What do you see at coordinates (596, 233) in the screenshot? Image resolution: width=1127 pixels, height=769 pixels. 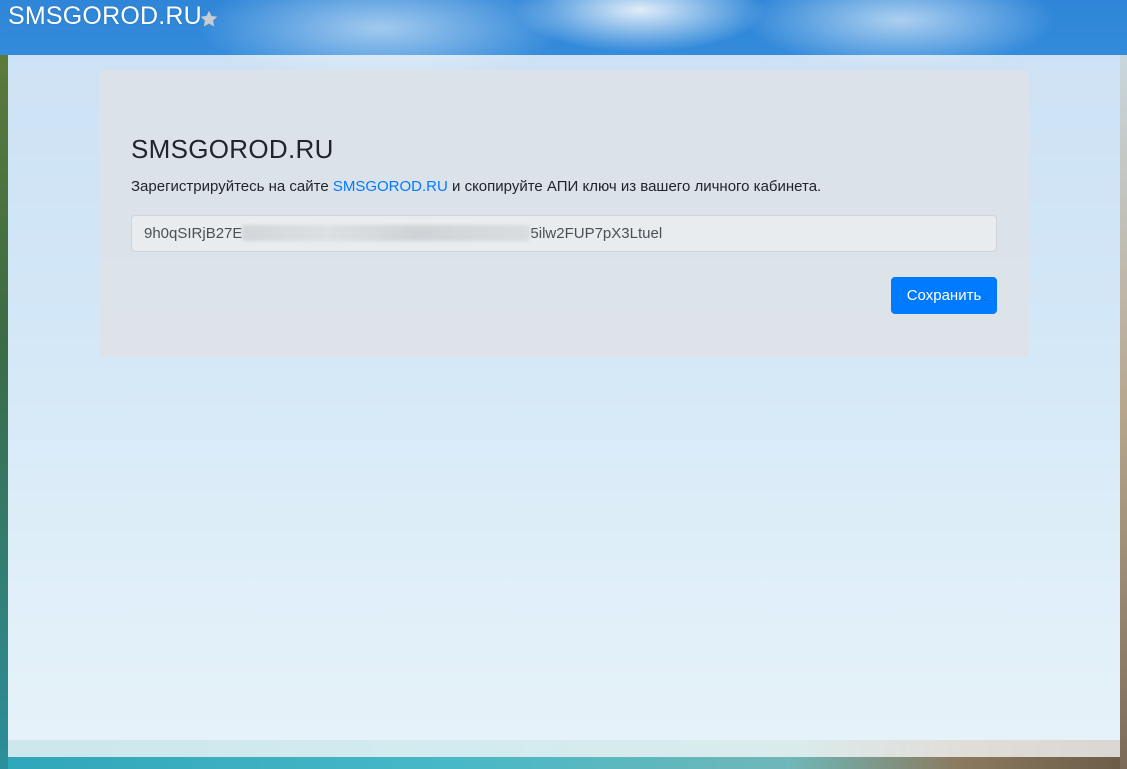 I see `api-key-suffix: 5ilw2FUP7pX3Ltuel` at bounding box center [596, 233].